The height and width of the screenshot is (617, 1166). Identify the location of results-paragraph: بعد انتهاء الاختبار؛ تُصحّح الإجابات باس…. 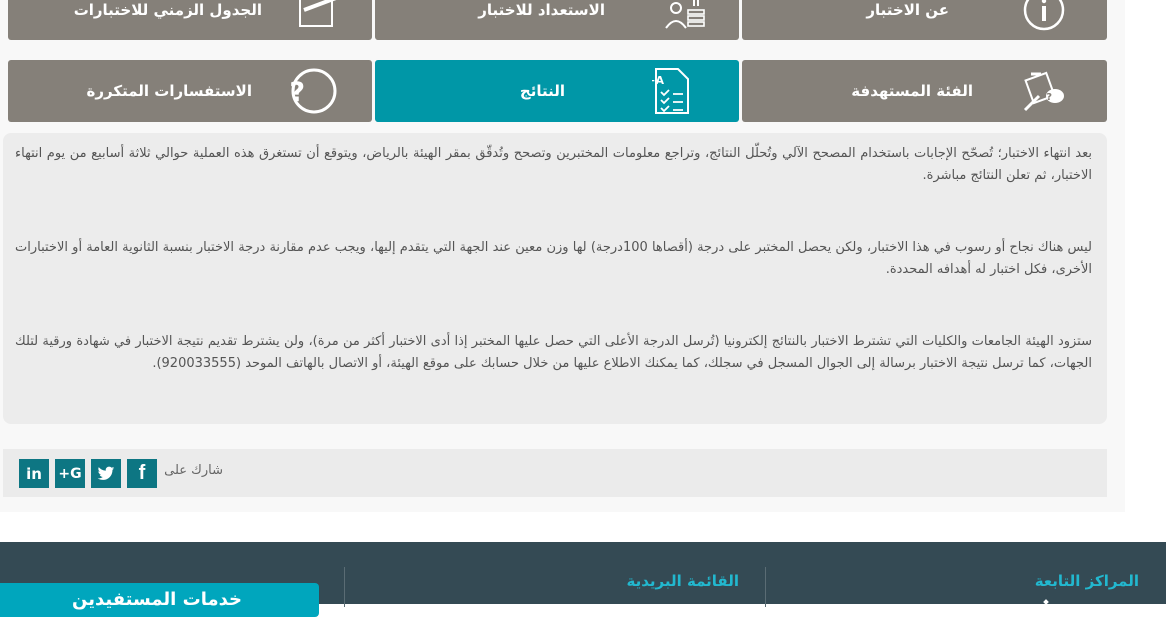
(553, 164).